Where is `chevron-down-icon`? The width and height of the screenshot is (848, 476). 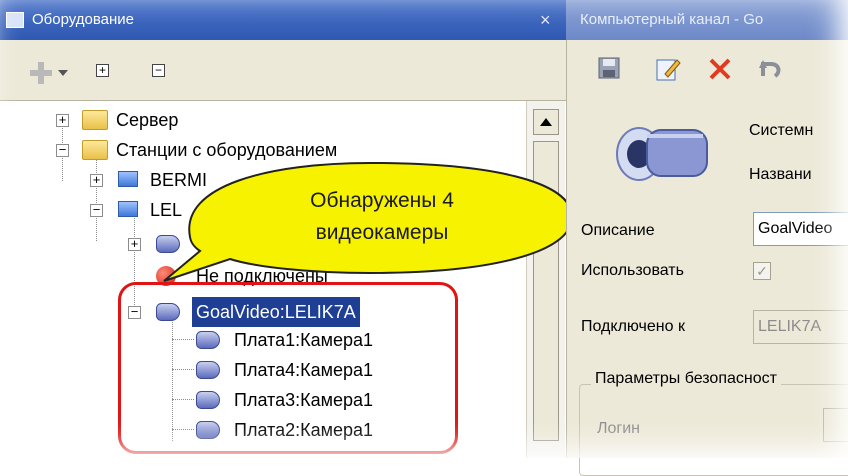 chevron-down-icon is located at coordinates (63, 73).